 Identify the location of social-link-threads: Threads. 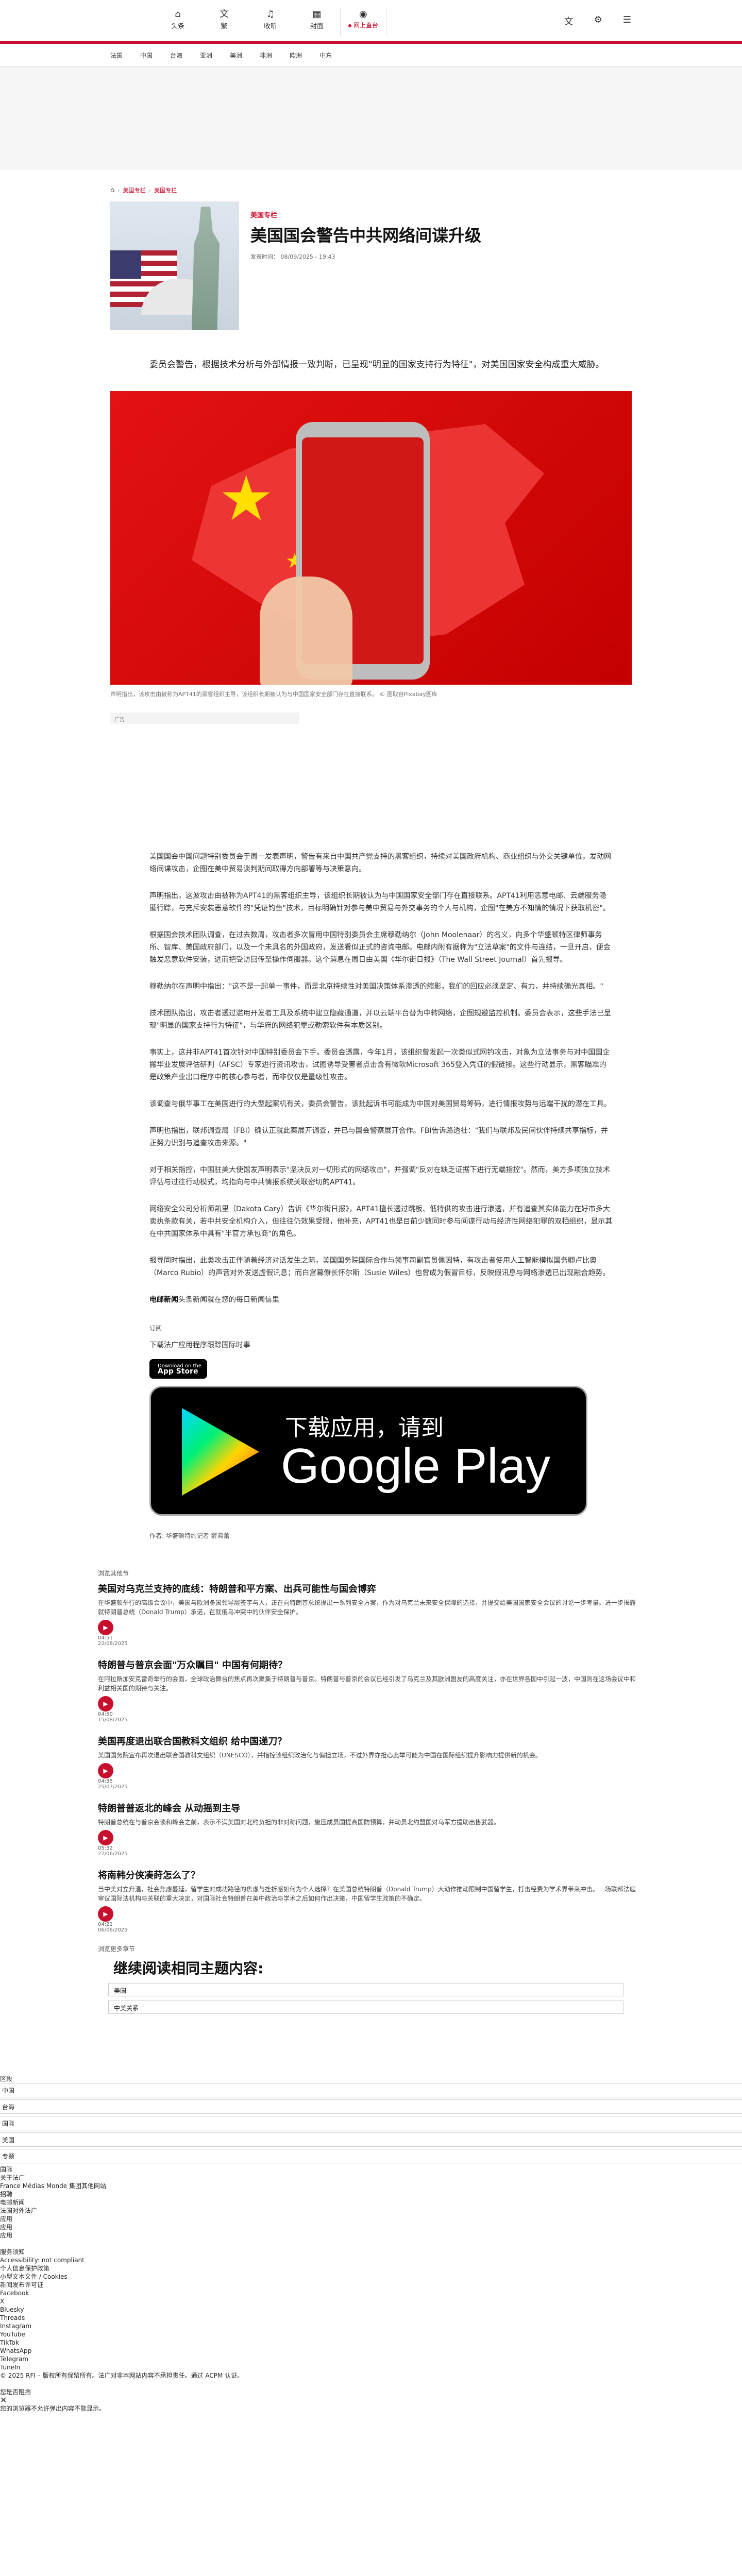
(371, 2318).